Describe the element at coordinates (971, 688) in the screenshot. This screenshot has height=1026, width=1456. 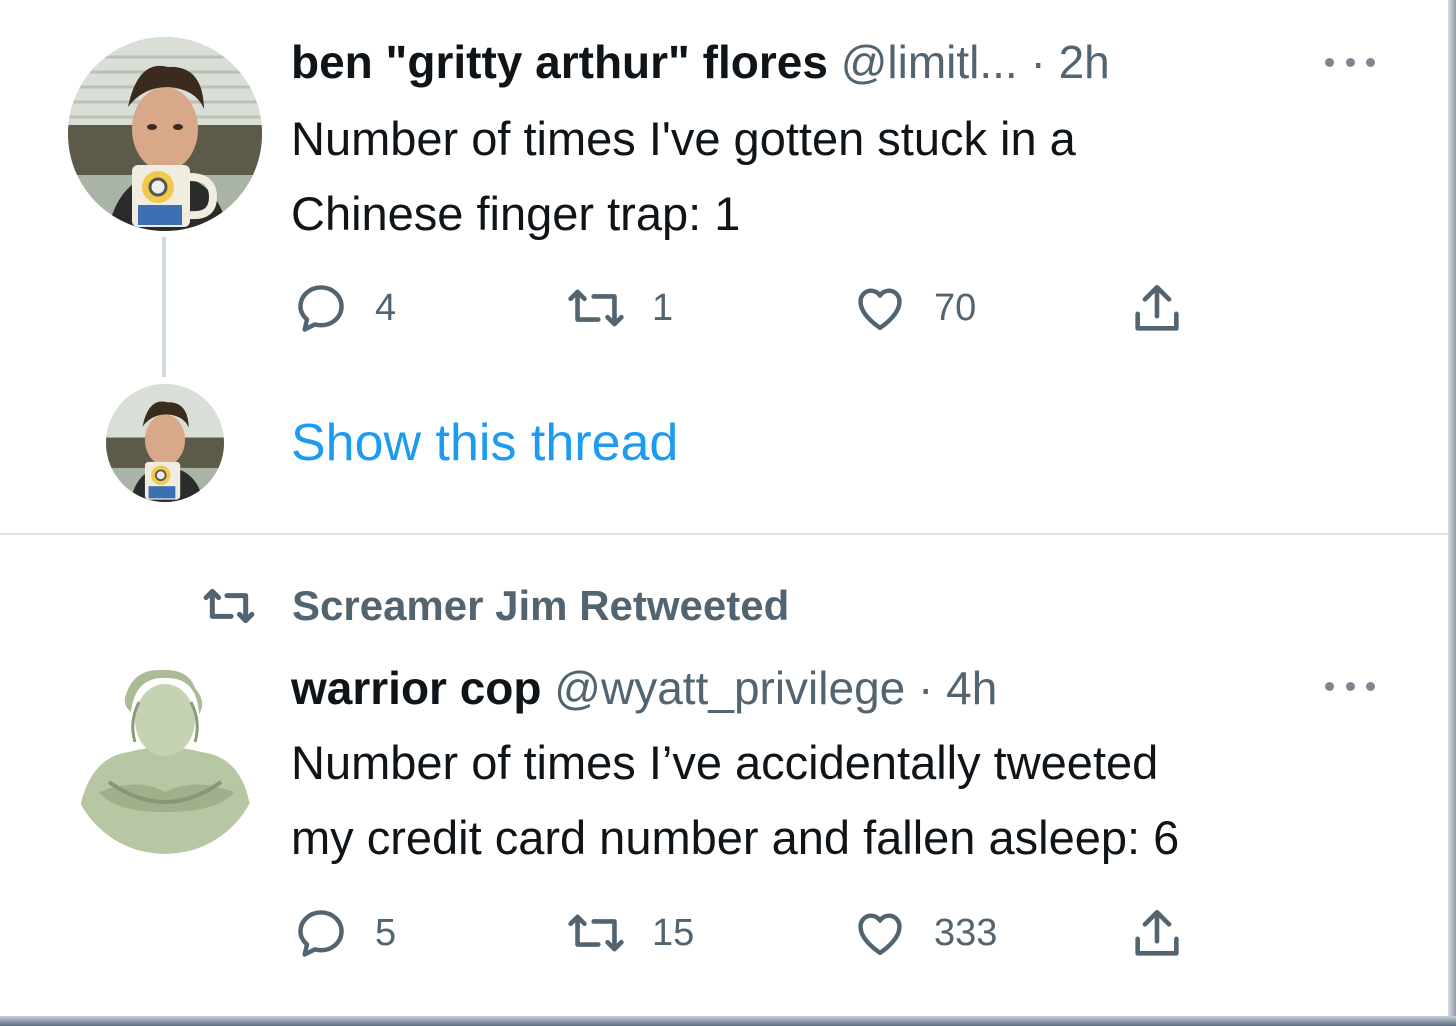
I see `timestamp: 4h` at that location.